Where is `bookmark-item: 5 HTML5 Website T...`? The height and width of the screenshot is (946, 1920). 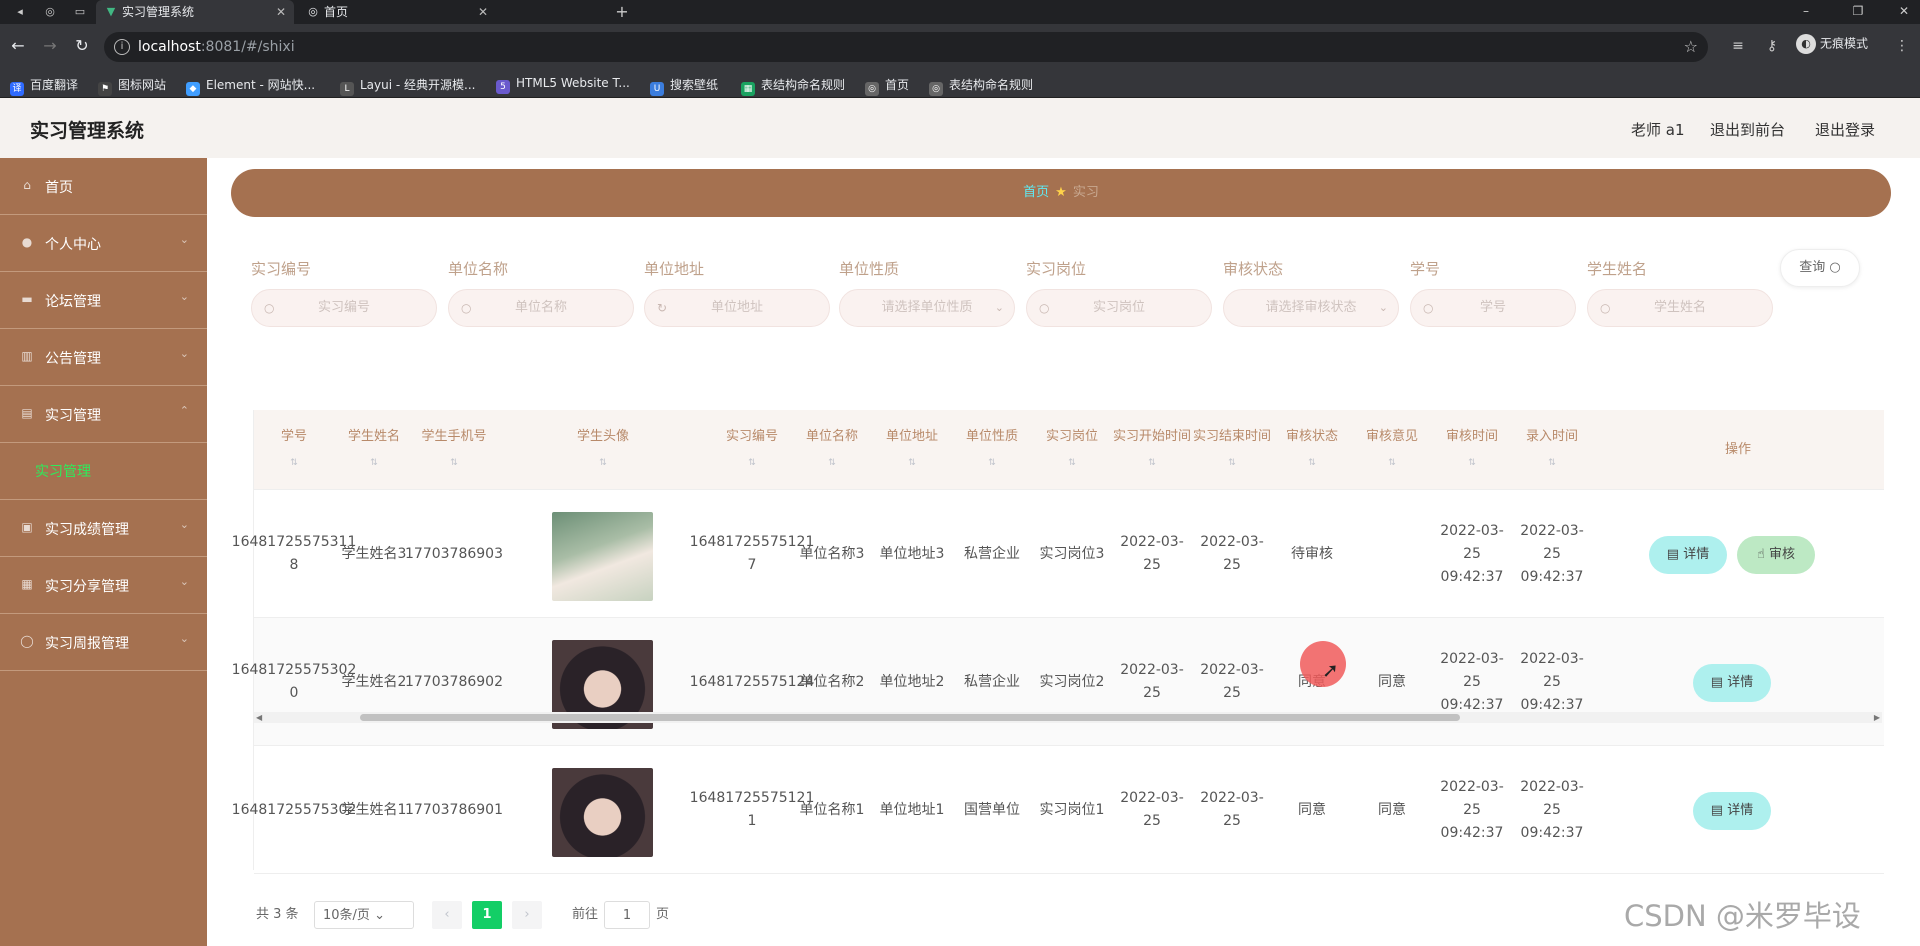 bookmark-item: 5 HTML5 Website T... is located at coordinates (563, 85).